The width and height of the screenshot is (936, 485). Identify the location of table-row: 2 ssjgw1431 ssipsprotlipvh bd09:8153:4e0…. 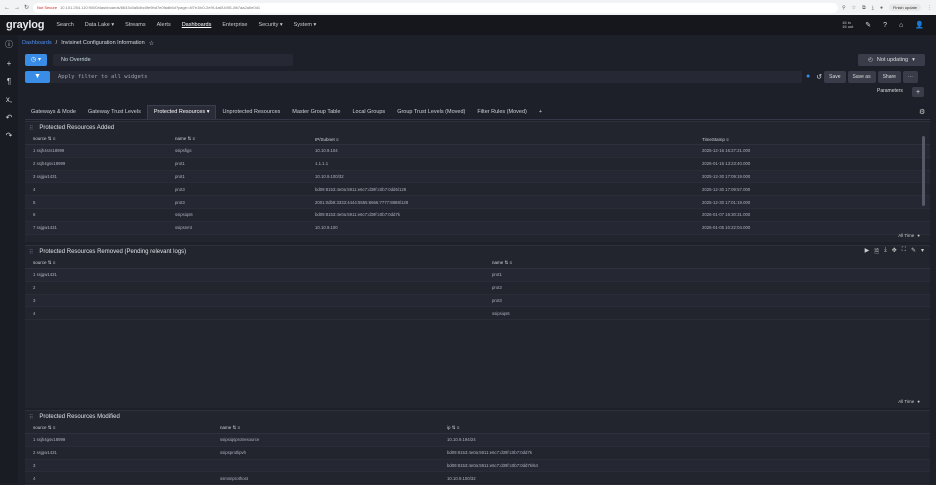
(477, 453).